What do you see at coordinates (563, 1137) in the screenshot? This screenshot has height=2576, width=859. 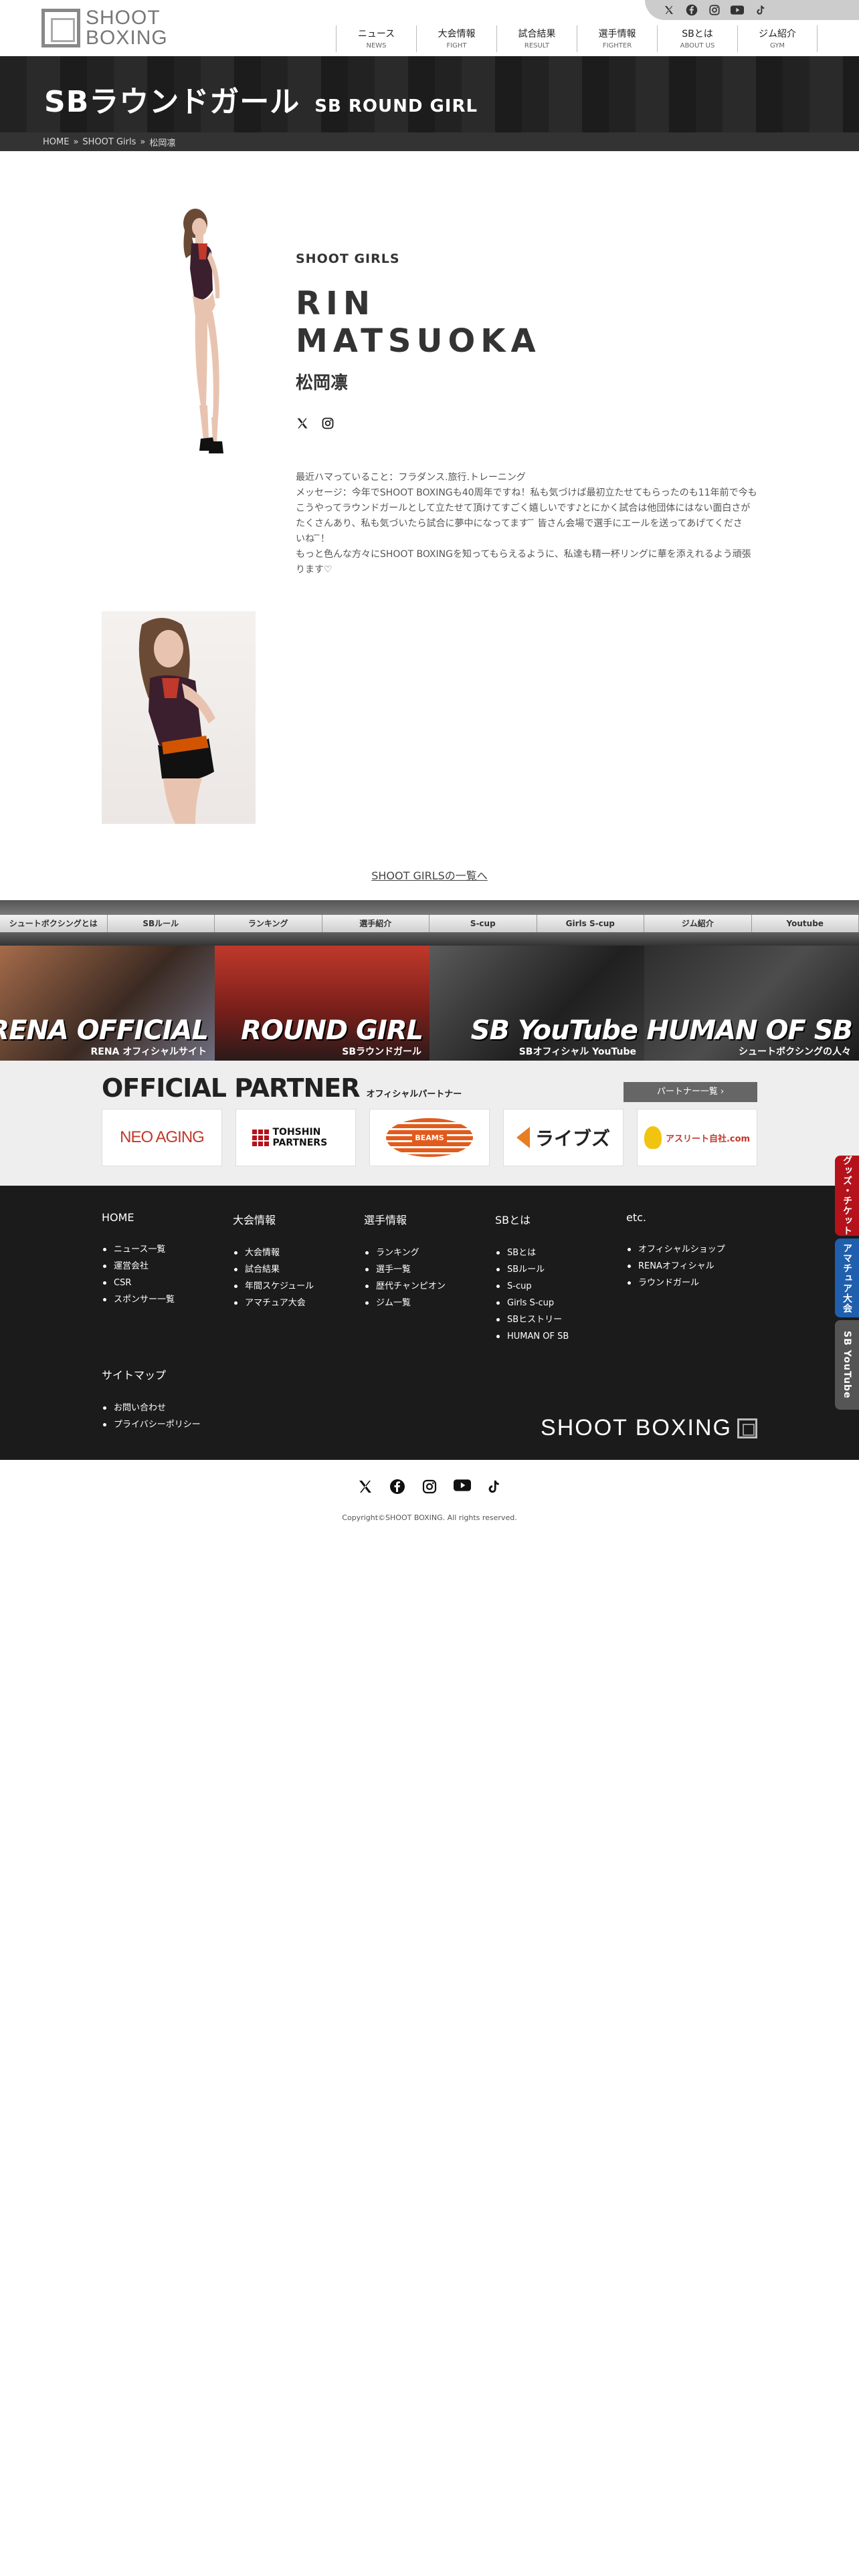 I see `partner-lives: ライブズ` at bounding box center [563, 1137].